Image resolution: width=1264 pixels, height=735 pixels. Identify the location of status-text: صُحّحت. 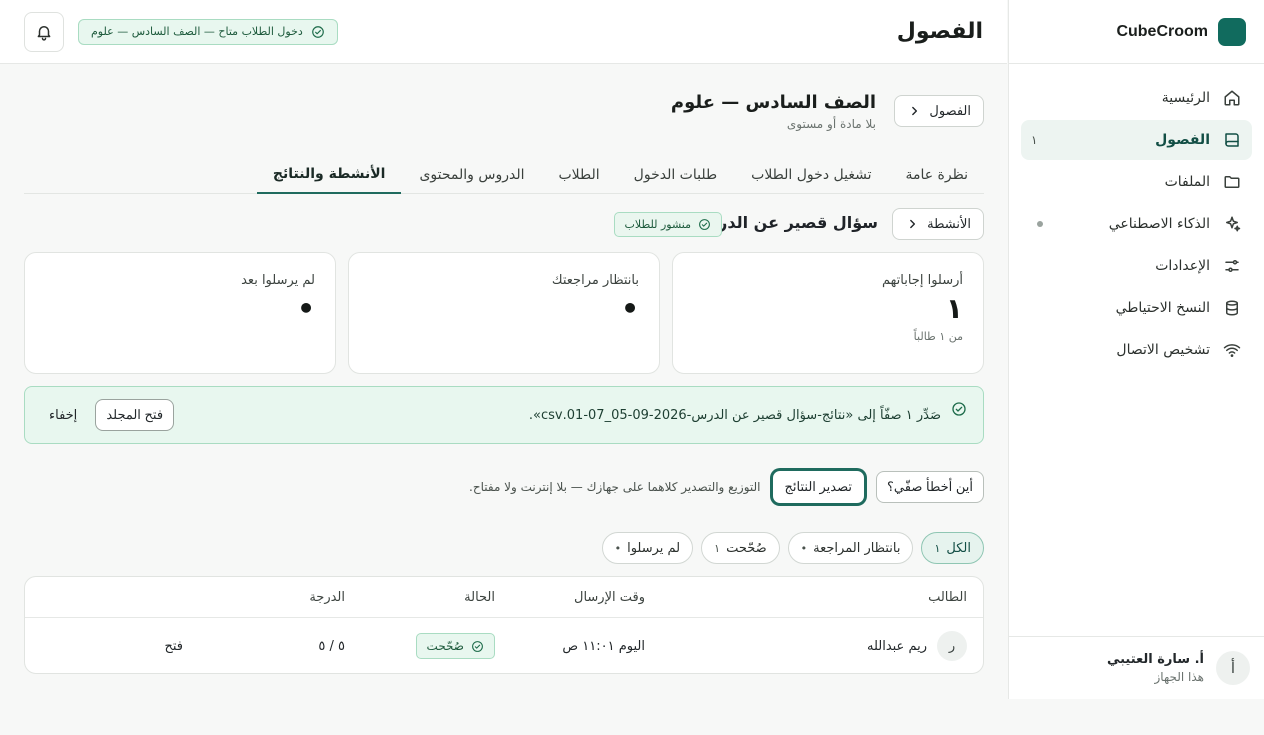
(445, 646).